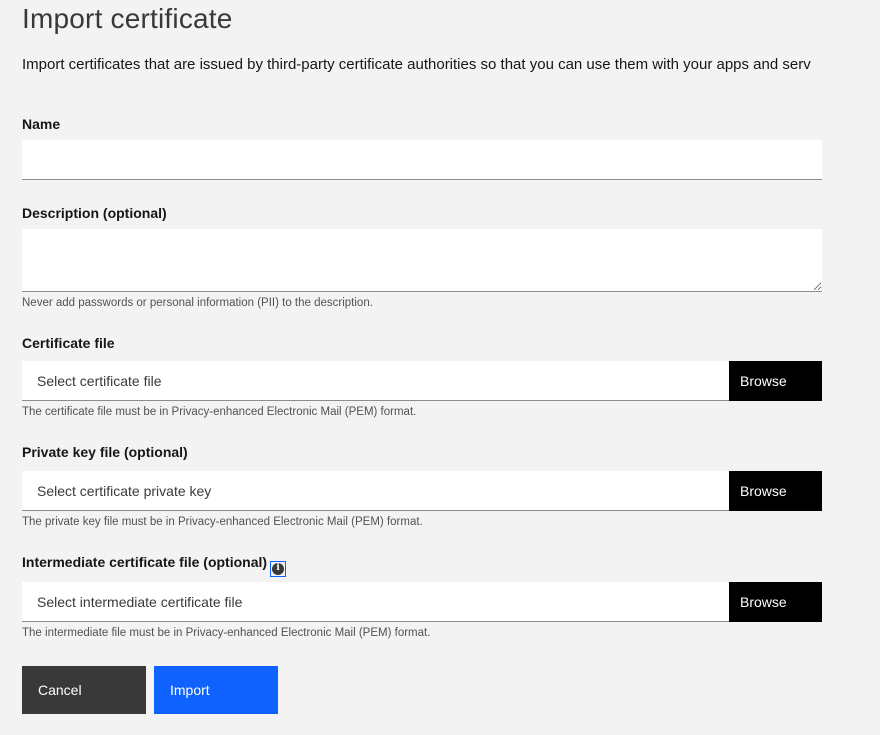 The height and width of the screenshot is (735, 880). What do you see at coordinates (422, 260) in the screenshot?
I see `description-textarea` at bounding box center [422, 260].